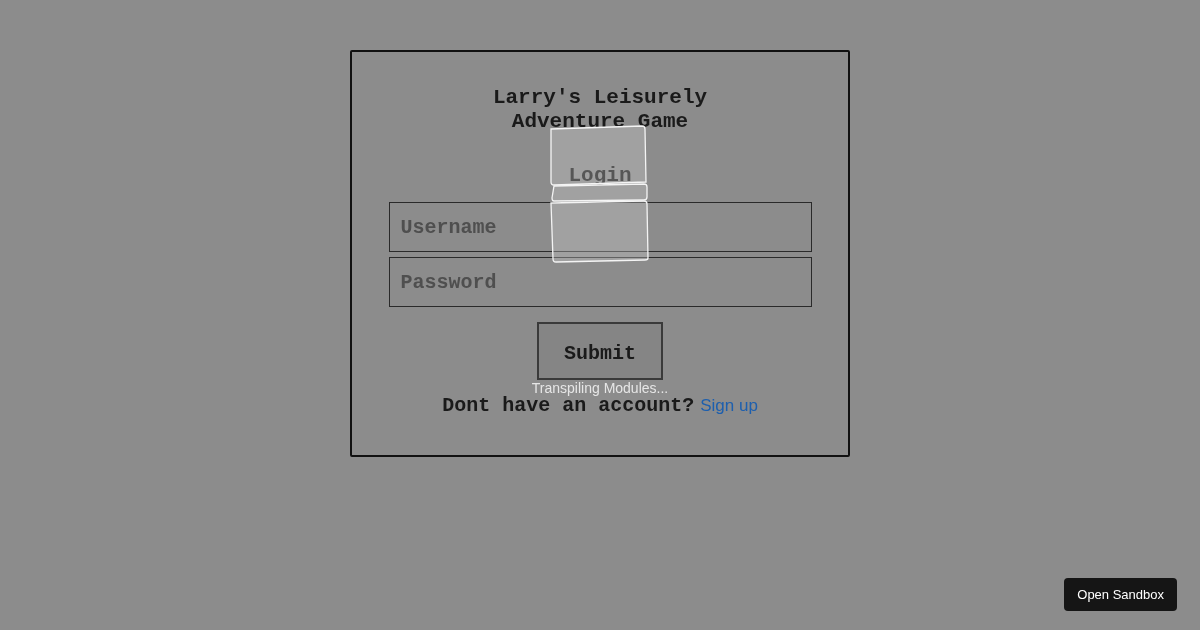 Image resolution: width=1200 pixels, height=630 pixels. Describe the element at coordinates (600, 351) in the screenshot. I see `submit-button: Submit` at that location.